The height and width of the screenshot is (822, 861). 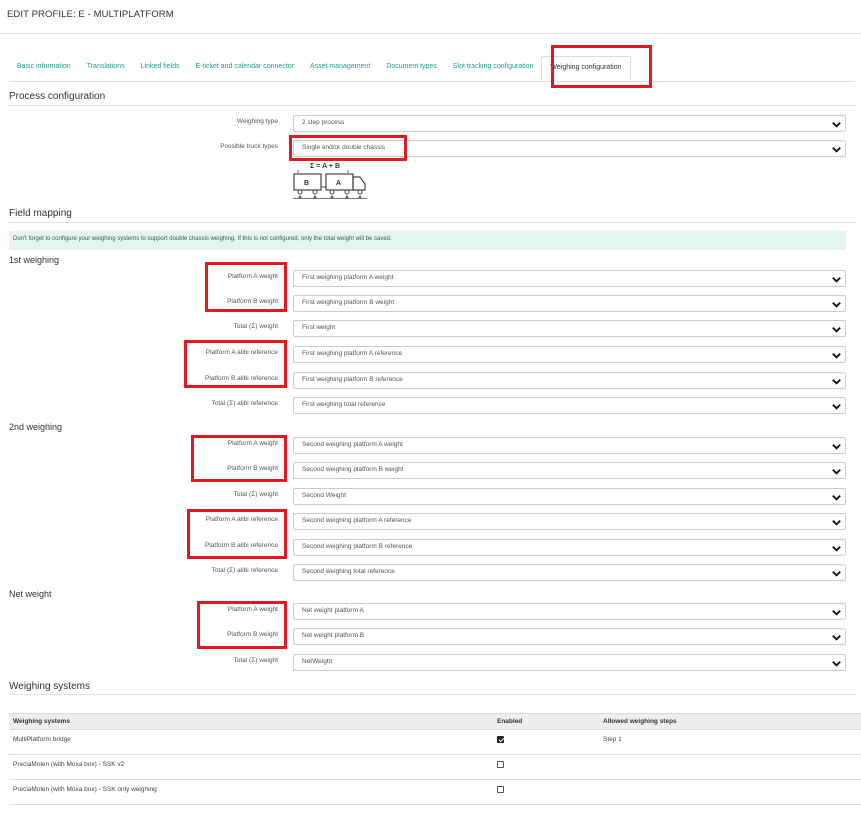 I want to click on second-total-alibi-select: Second weighing total reference, so click(x=569, y=572).